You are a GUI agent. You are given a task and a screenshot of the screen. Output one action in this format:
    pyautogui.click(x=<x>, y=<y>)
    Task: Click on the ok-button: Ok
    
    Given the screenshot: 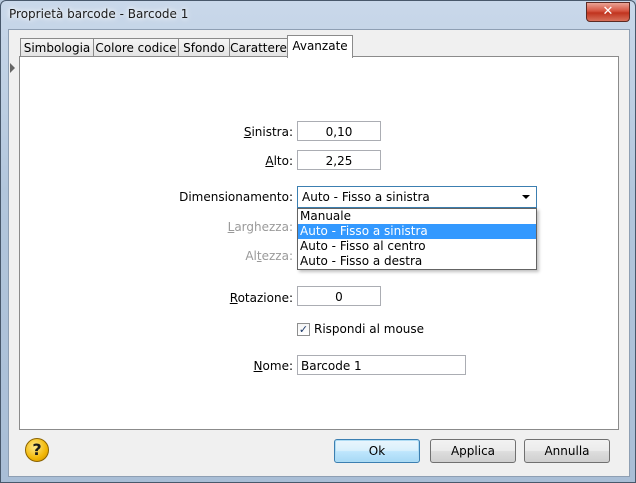 What is the action you would take?
    pyautogui.click(x=377, y=451)
    